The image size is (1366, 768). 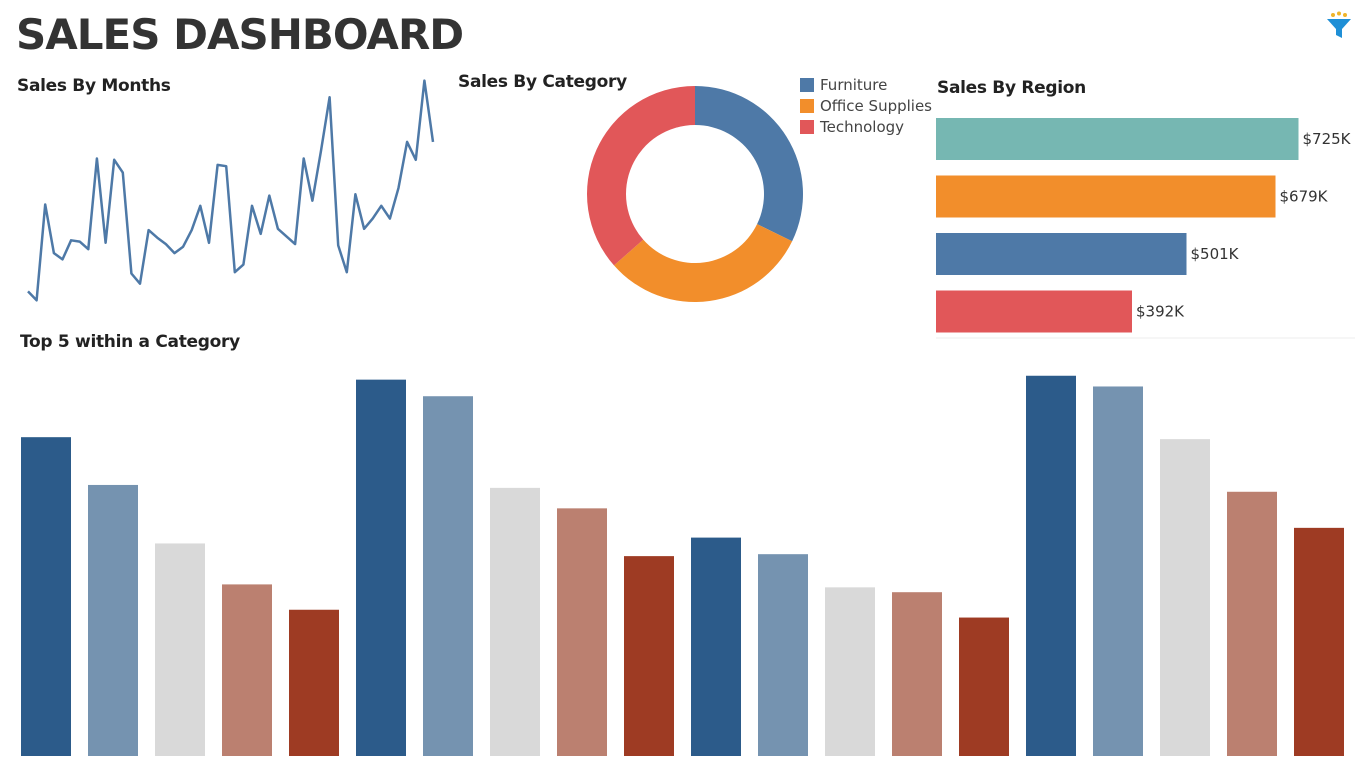 I want to click on legend-label: Office Supplies, so click(x=876, y=105).